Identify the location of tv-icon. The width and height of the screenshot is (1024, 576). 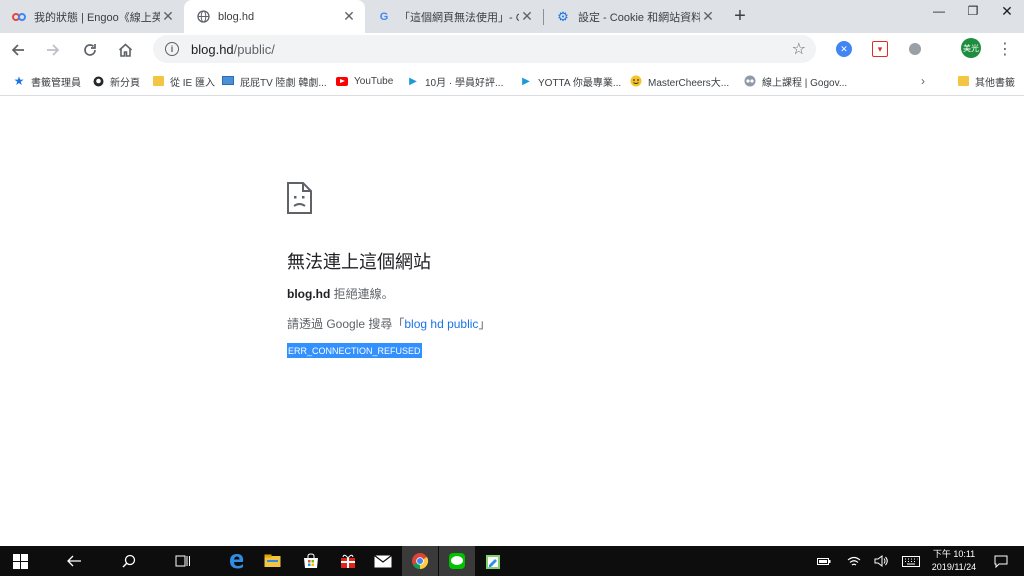
(228, 81).